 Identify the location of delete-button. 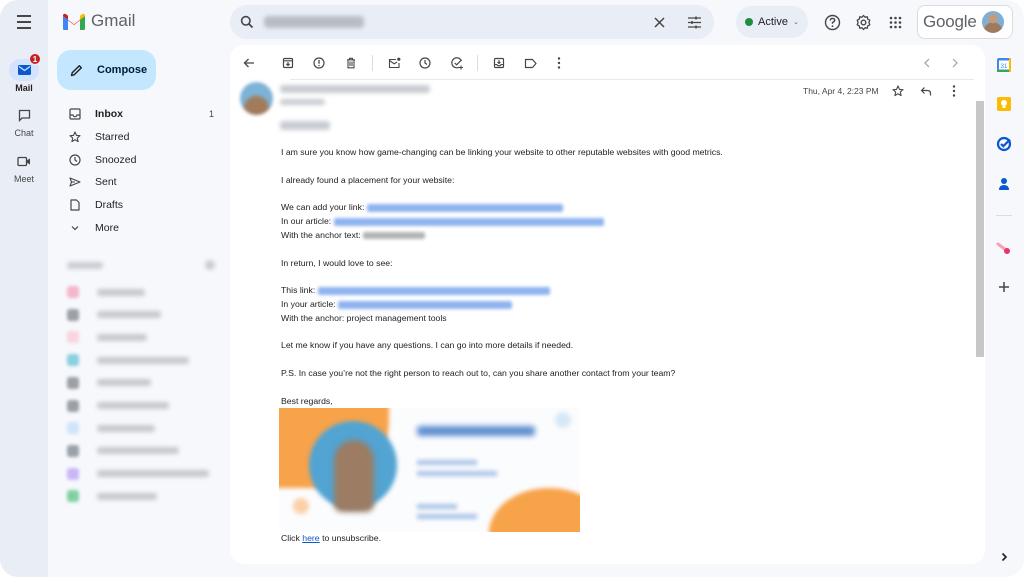
(351, 63).